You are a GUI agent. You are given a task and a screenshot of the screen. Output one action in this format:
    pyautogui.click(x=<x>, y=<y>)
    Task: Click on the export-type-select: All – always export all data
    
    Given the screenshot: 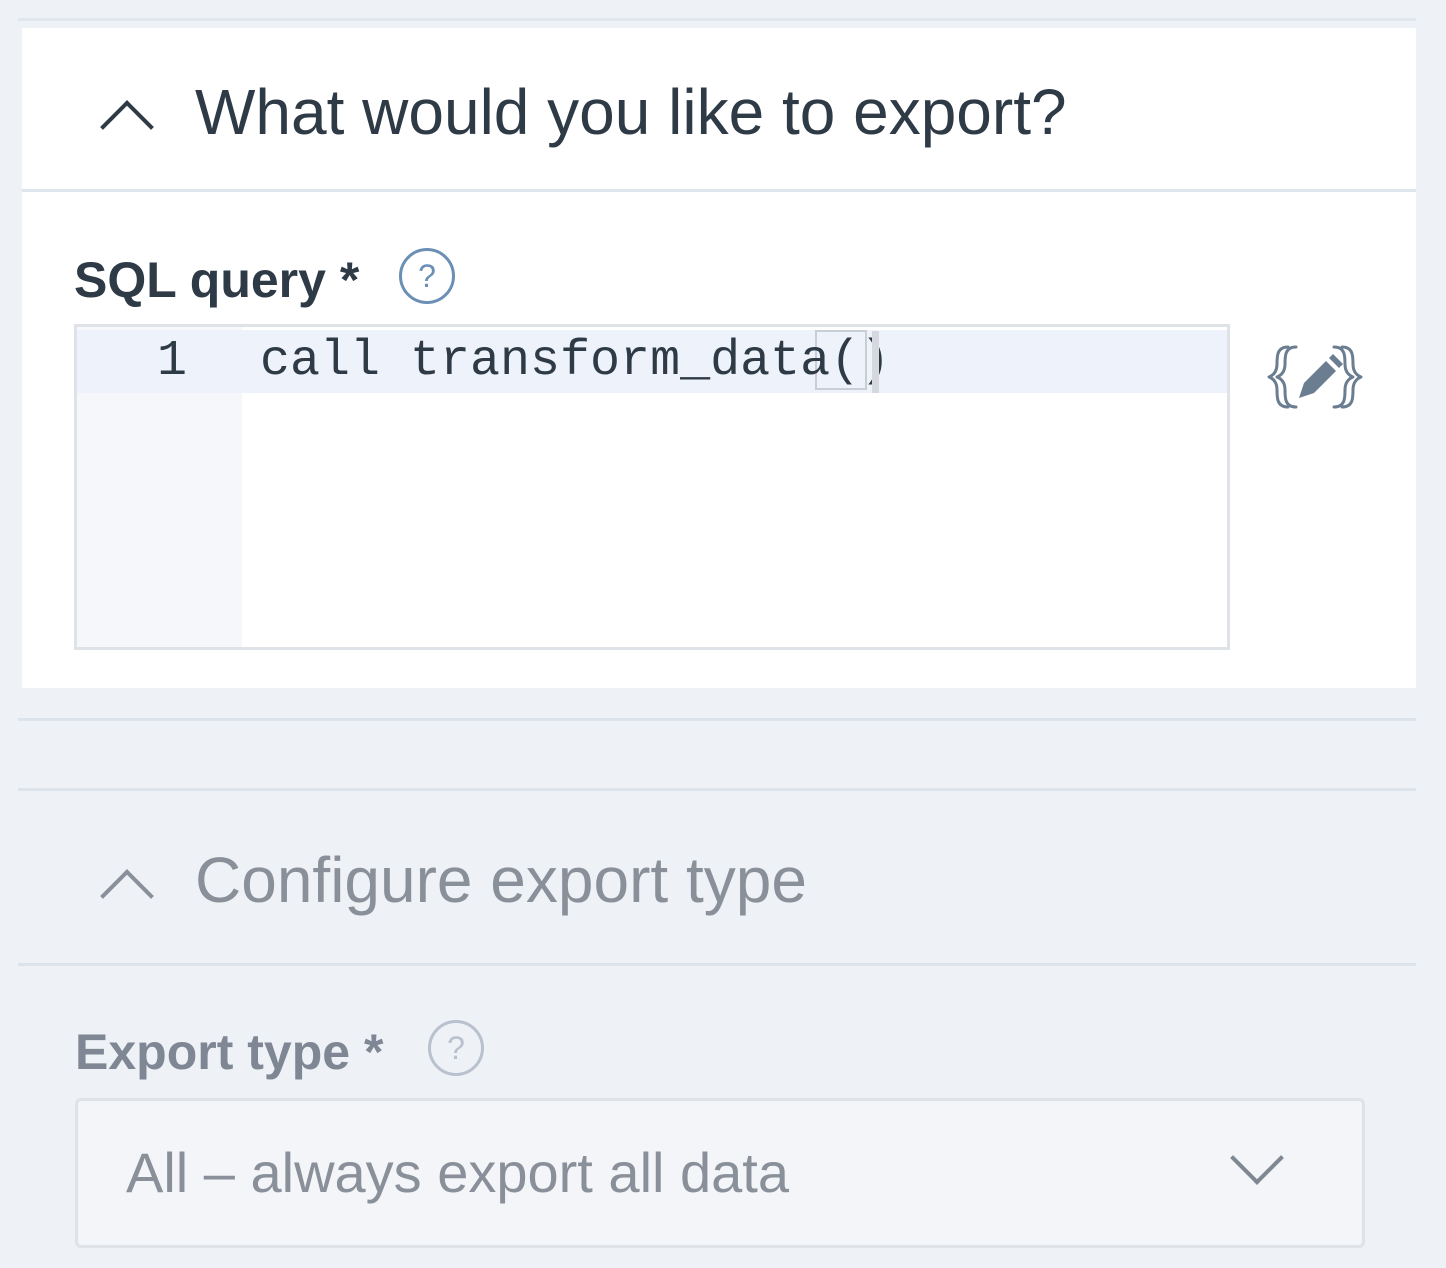 What is the action you would take?
    pyautogui.click(x=720, y=1173)
    